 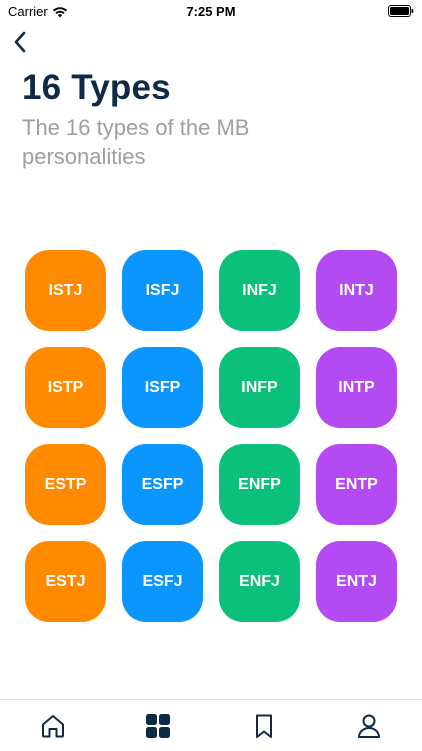 I want to click on type-tile-isfj: ISFJ, so click(x=162, y=290).